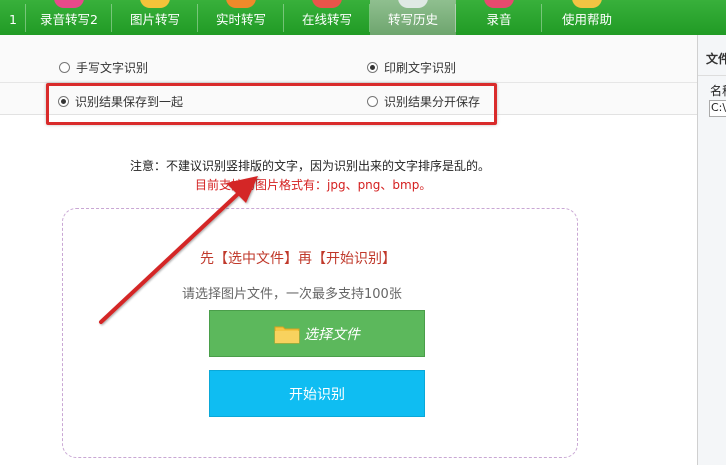 This screenshot has width=726, height=465. Describe the element at coordinates (712, 75) in the screenshot. I see `side-panel-divider` at that location.